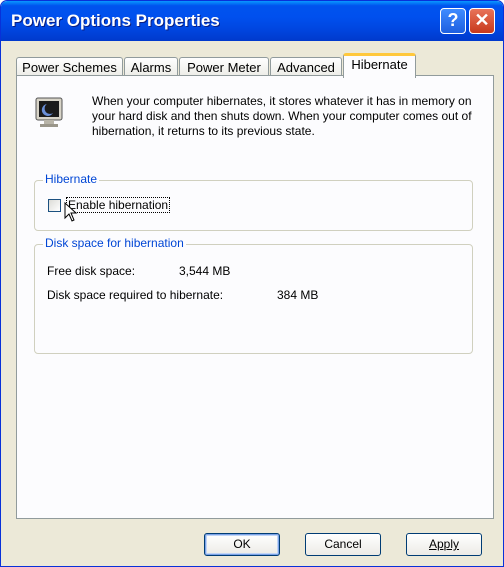  I want to click on window-title: Power Options Properties, so click(115, 20).